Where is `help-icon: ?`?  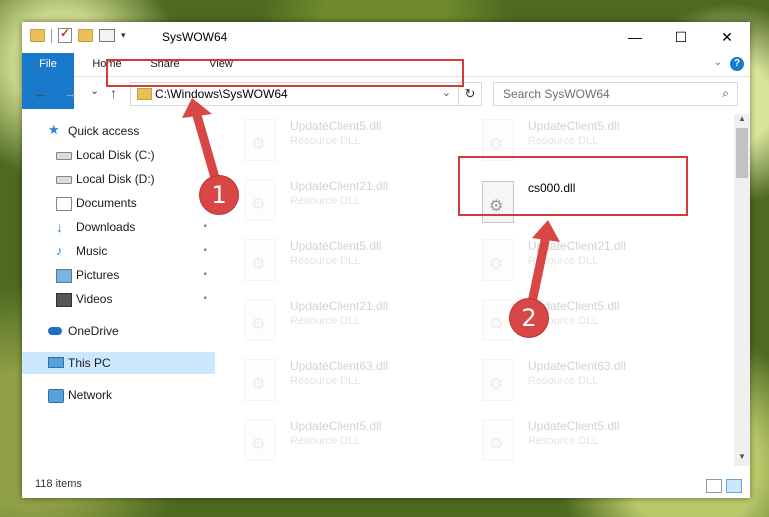
help-icon: ? is located at coordinates (737, 64).